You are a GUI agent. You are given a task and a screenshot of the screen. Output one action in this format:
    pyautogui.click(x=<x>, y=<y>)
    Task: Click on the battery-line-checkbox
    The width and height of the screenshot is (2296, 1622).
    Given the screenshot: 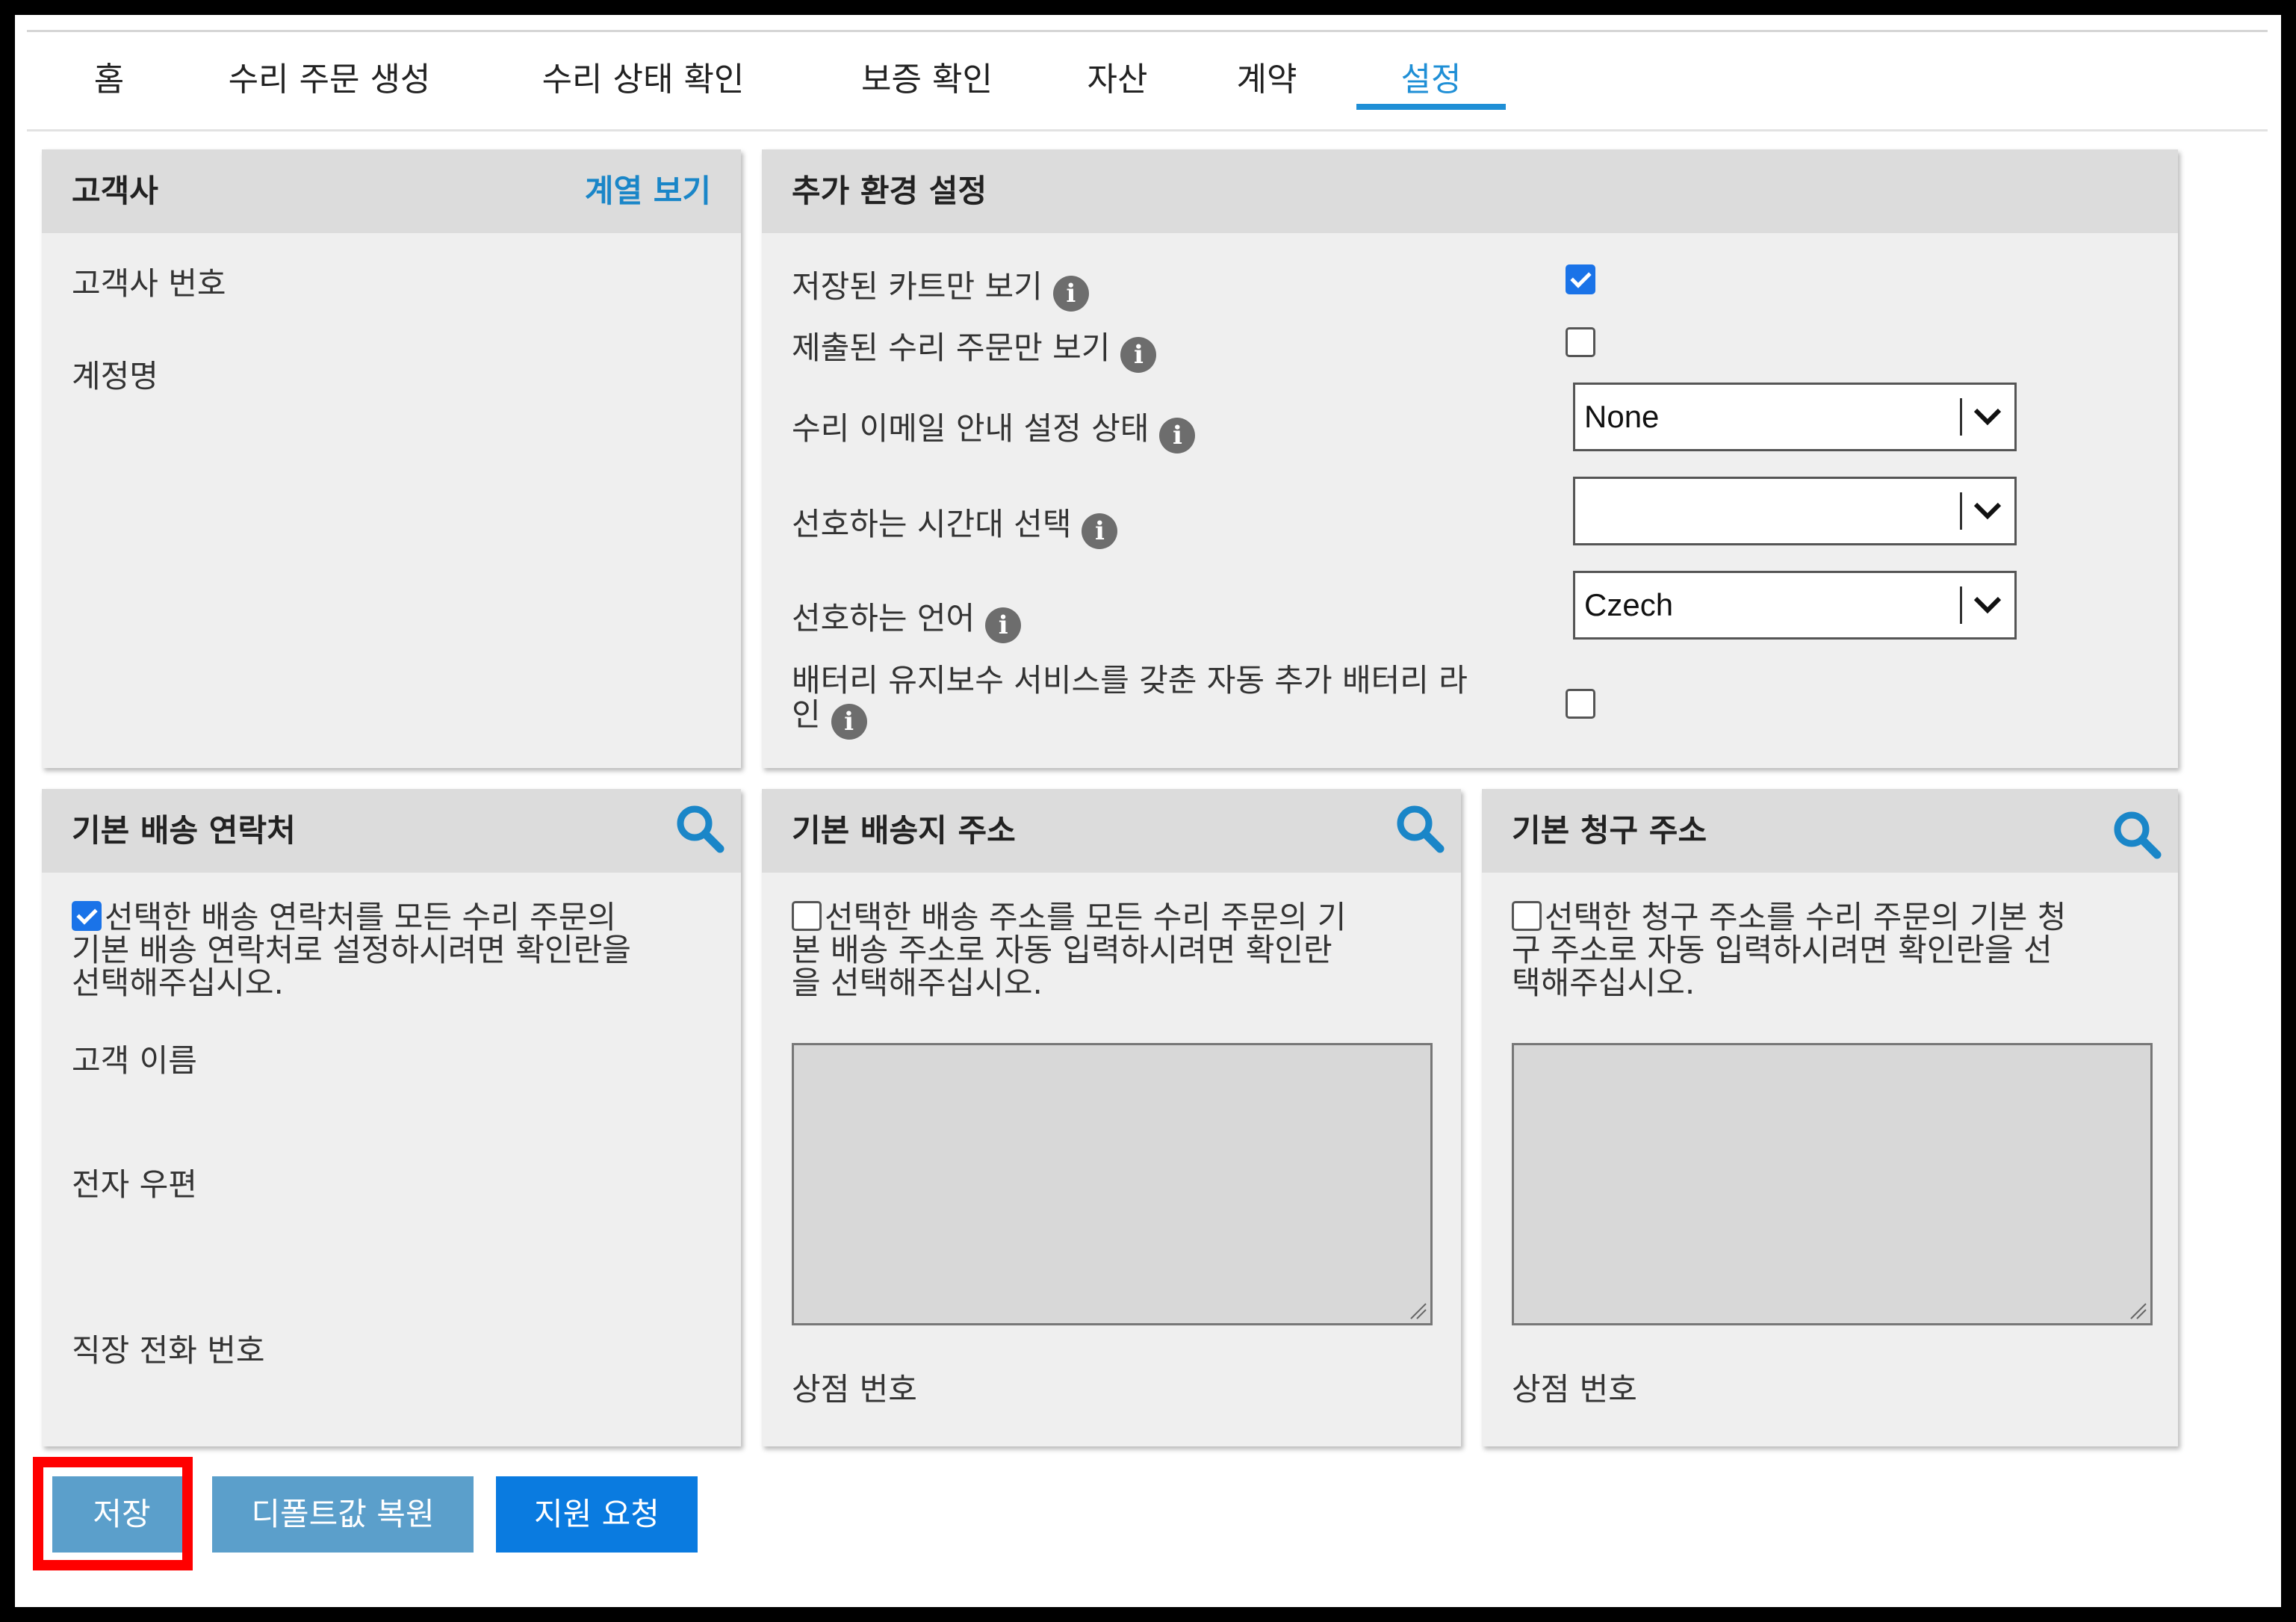 What is the action you would take?
    pyautogui.click(x=1580, y=704)
    